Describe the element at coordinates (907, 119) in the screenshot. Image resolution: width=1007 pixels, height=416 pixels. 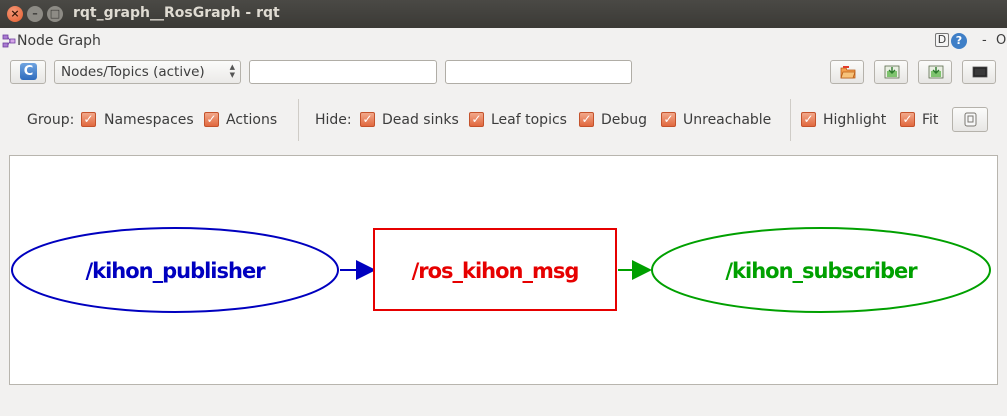
I see `fit-checkbox: ✓` at that location.